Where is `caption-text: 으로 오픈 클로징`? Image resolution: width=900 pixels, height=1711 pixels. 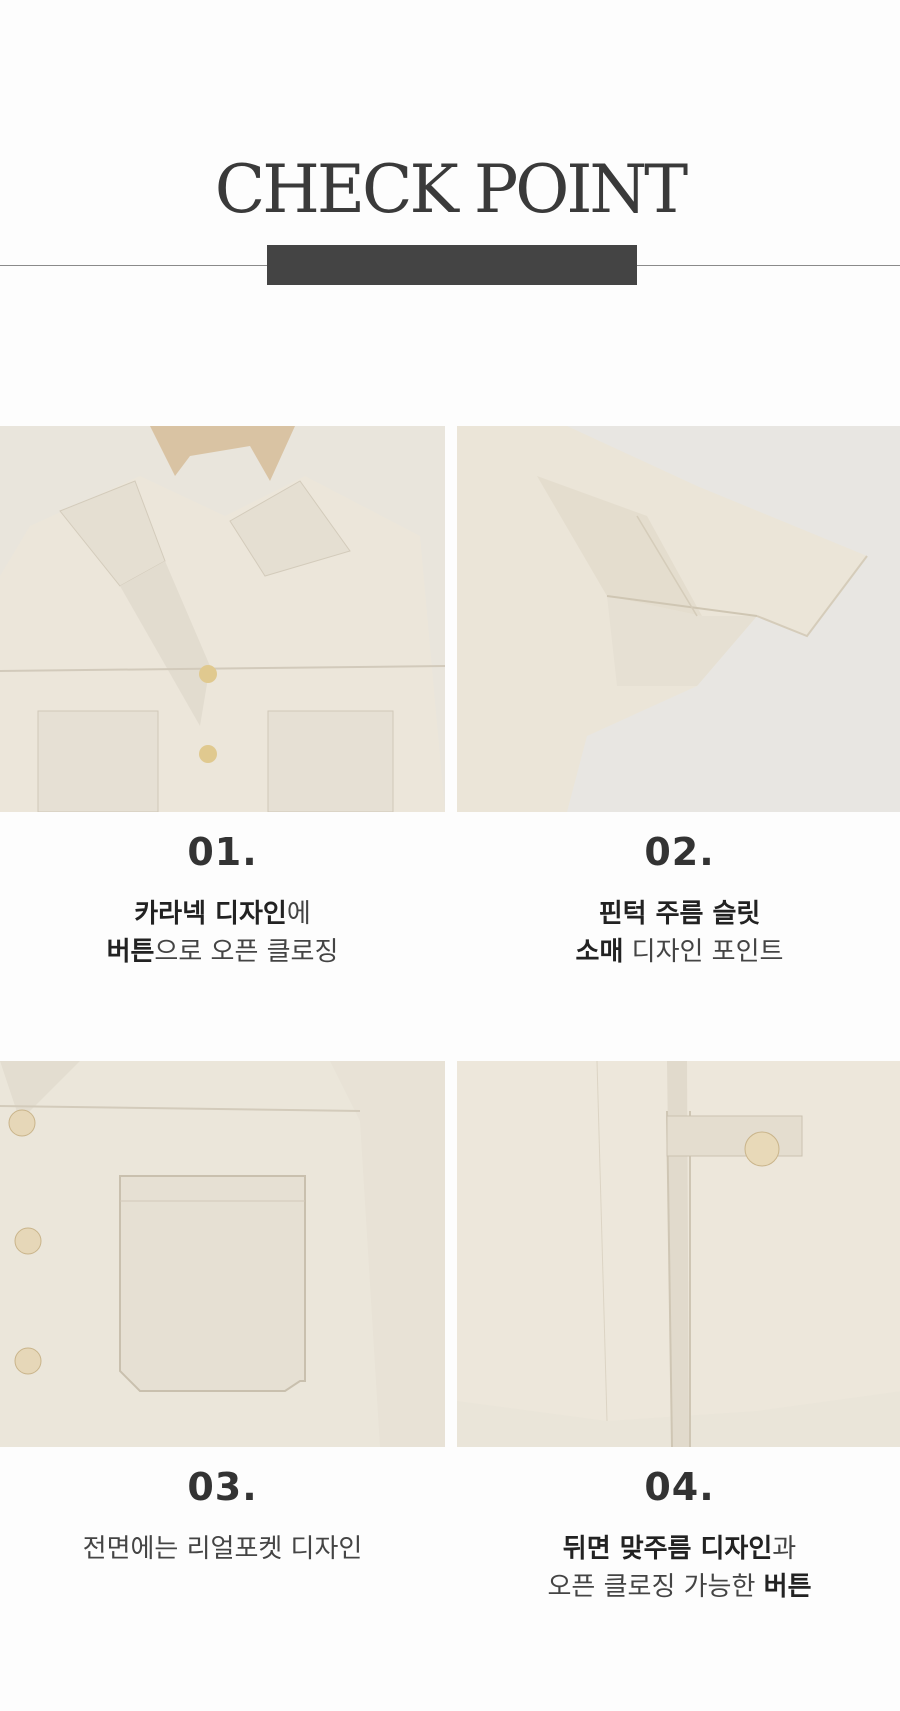 caption-text: 으로 오픈 클로징 is located at coordinates (246, 952).